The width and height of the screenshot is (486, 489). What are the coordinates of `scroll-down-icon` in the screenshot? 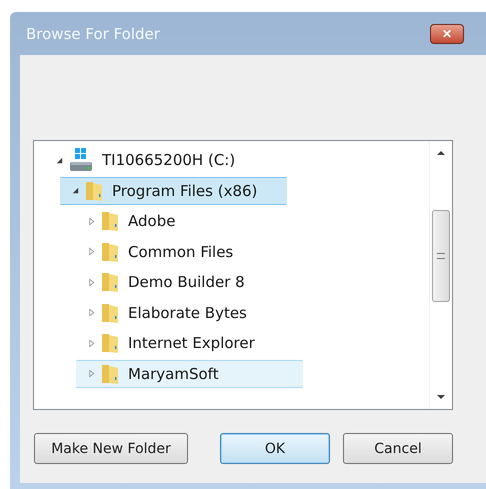 It's located at (441, 397).